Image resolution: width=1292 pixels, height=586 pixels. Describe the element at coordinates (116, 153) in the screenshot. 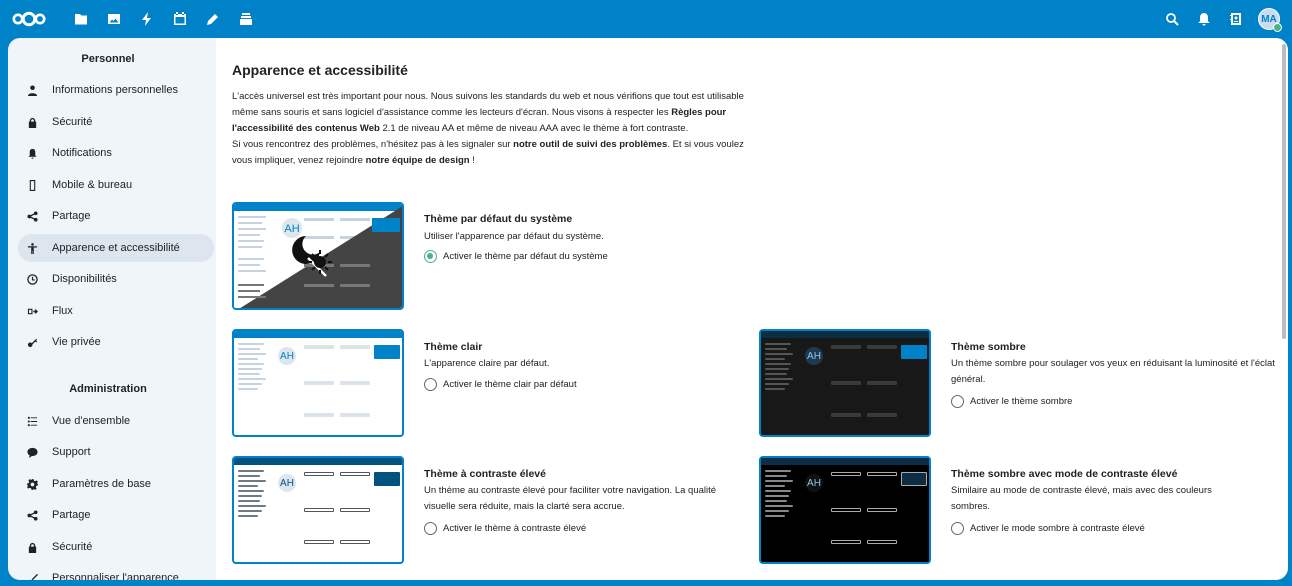

I see `sidebar-item-notifications: Notifications` at that location.